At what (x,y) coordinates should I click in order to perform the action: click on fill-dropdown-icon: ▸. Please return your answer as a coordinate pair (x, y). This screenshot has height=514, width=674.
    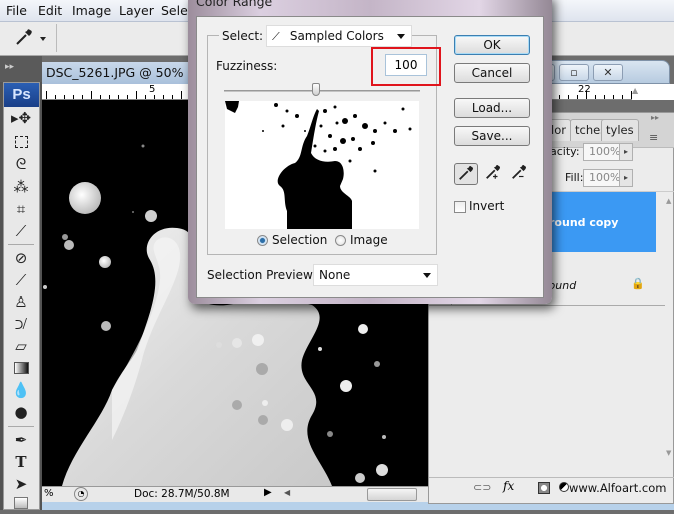
    Looking at the image, I should click on (626, 178).